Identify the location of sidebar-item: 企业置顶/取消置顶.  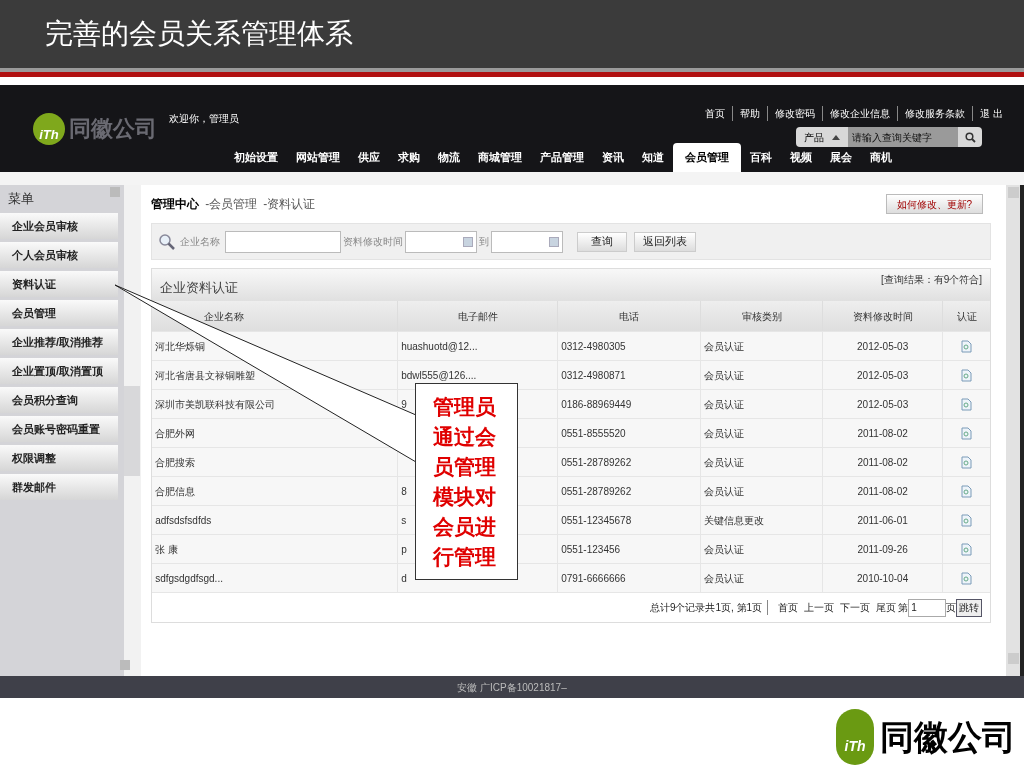
(59, 371).